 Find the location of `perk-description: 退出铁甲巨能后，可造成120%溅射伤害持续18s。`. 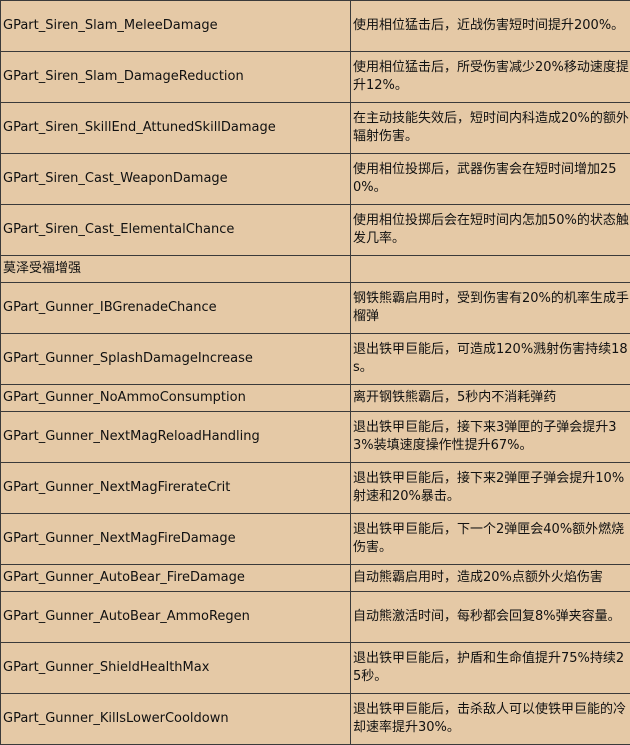

perk-description: 退出铁甲巨能后，可造成120%溅射伤害持续18s。 is located at coordinates (490, 359).